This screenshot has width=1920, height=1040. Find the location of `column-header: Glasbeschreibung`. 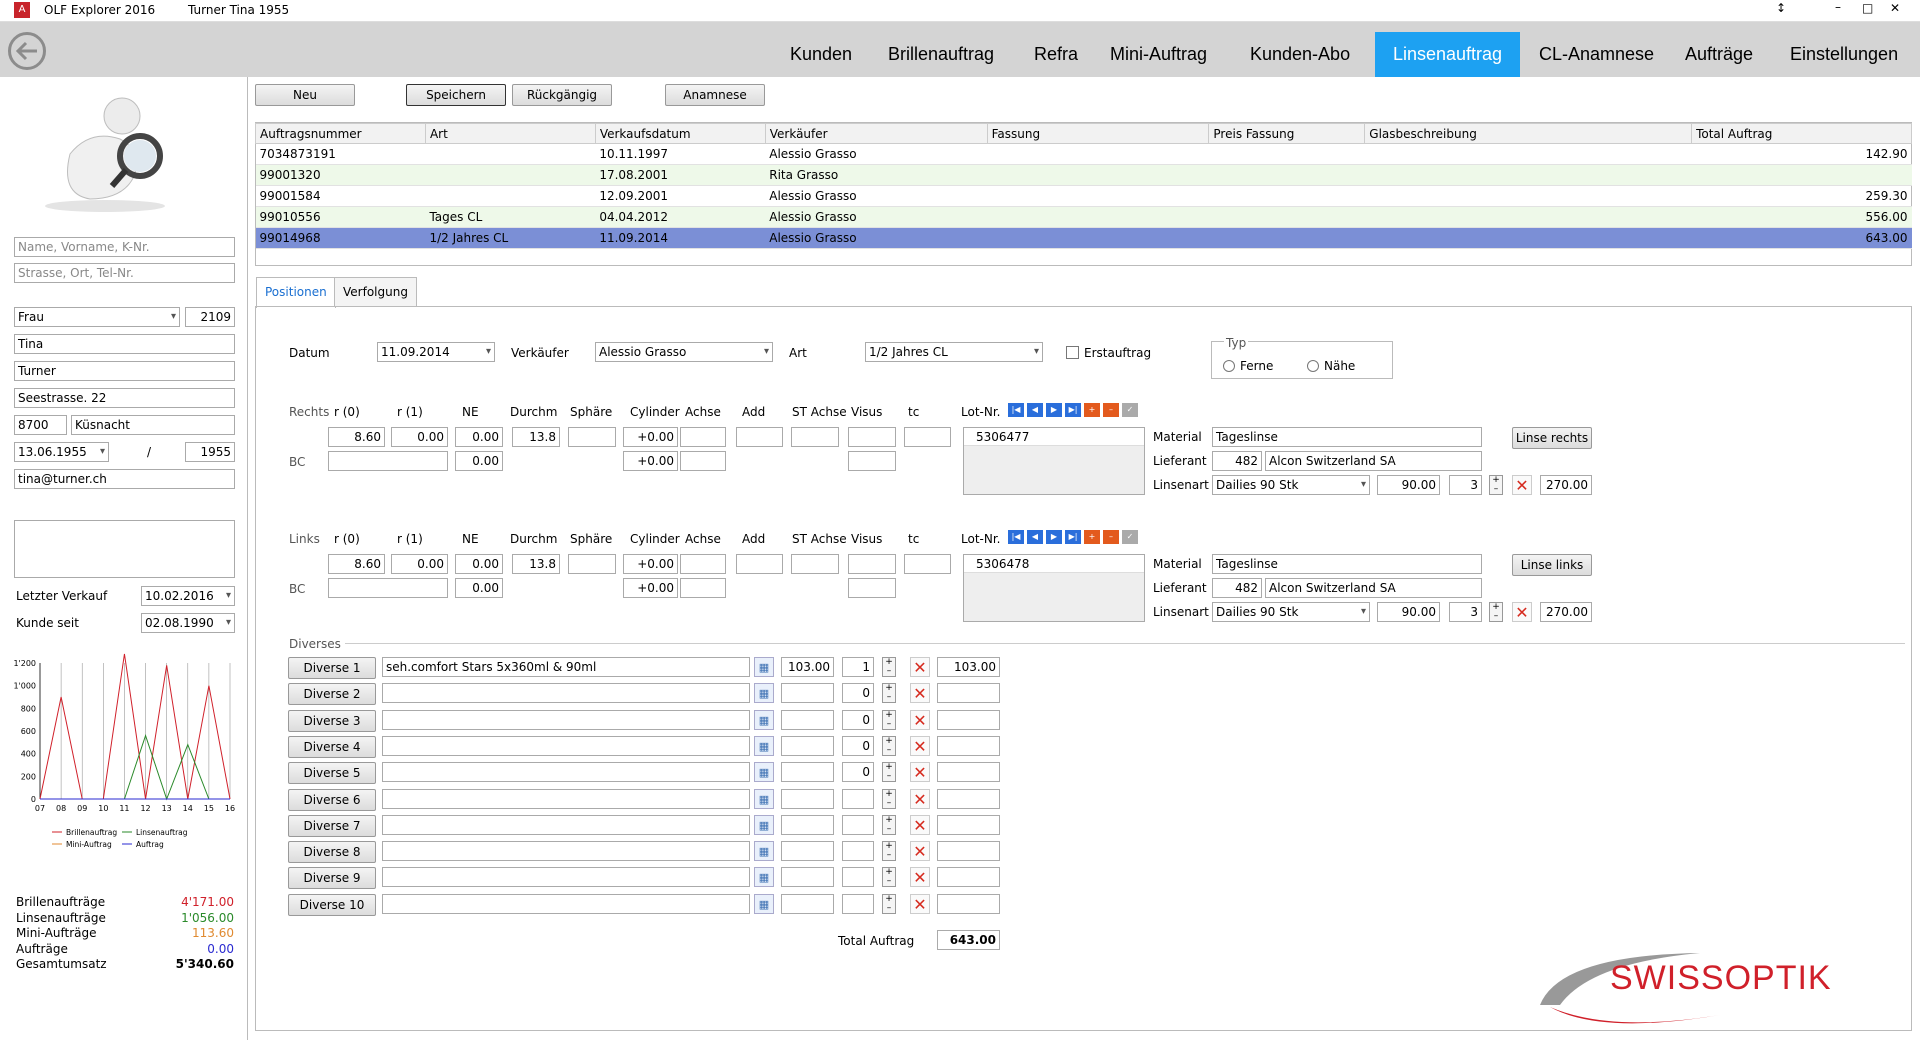

column-header: Glasbeschreibung is located at coordinates (1528, 133).